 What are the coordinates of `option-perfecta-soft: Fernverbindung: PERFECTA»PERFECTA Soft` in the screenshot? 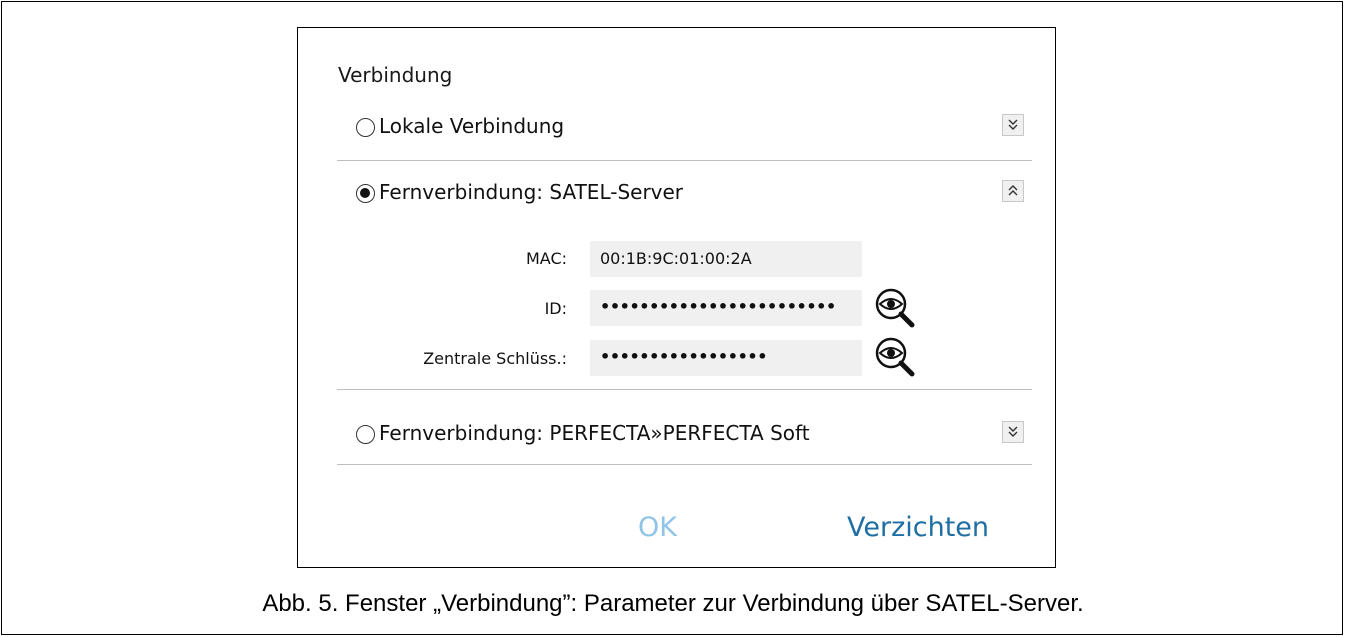 It's located at (684, 436).